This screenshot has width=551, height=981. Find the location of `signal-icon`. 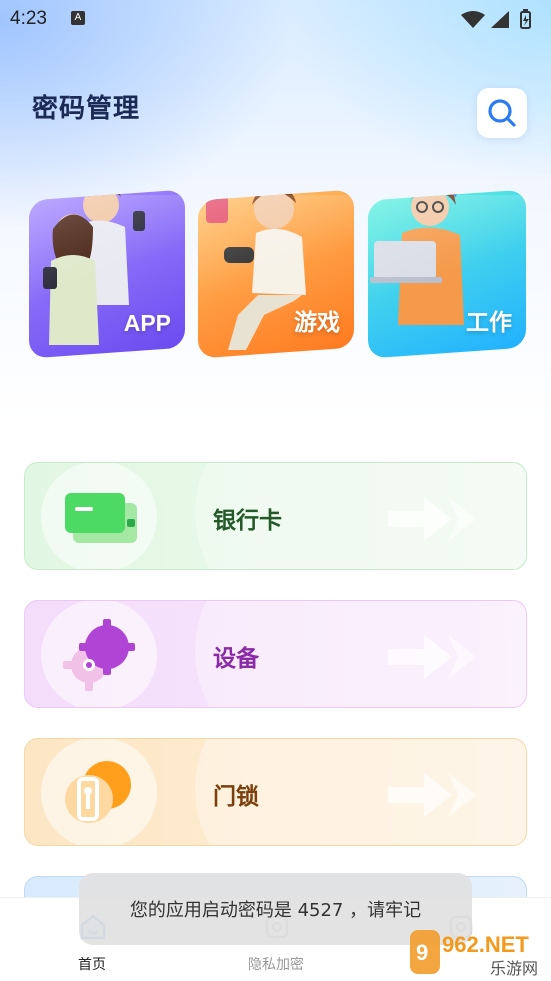

signal-icon is located at coordinates (500, 19).